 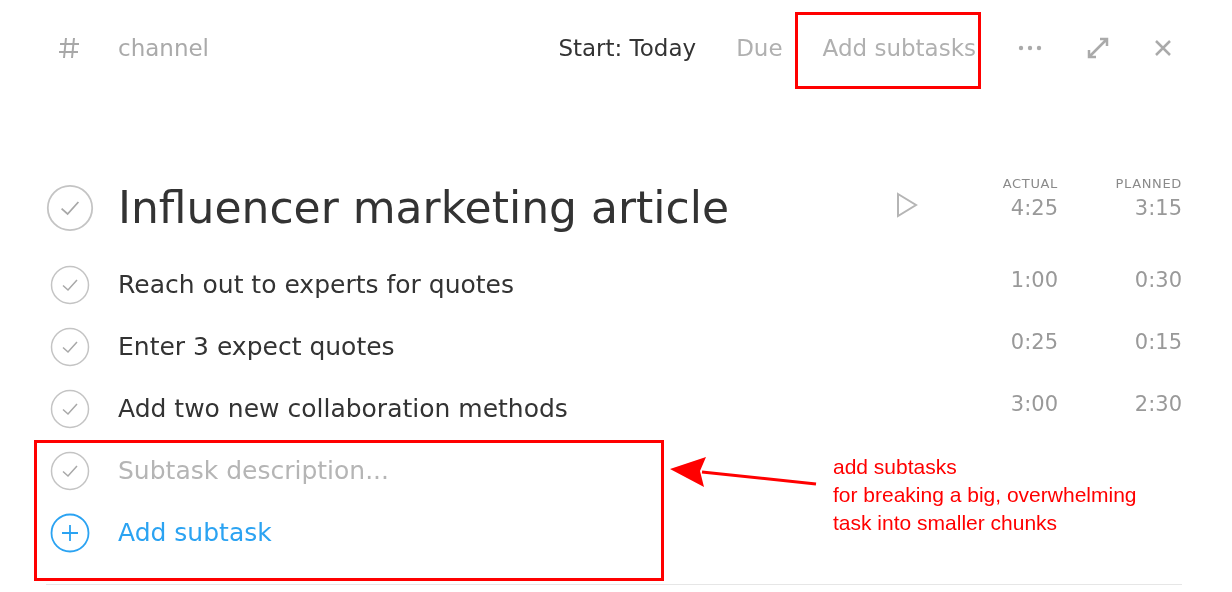 What do you see at coordinates (1034, 405) in the screenshot?
I see `time-value: 3:00` at bounding box center [1034, 405].